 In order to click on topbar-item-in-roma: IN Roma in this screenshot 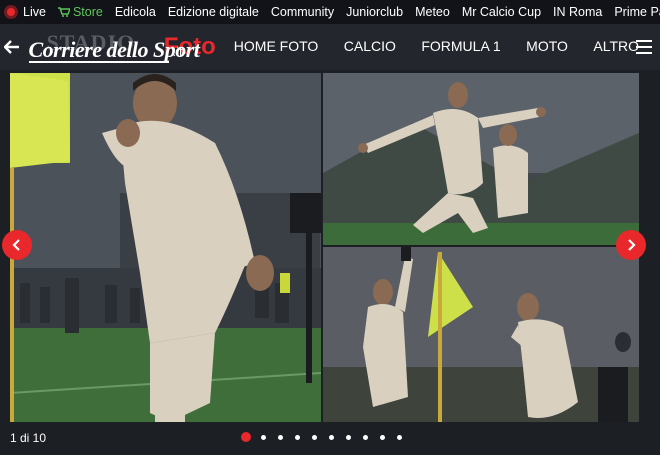, I will do `click(577, 12)`.